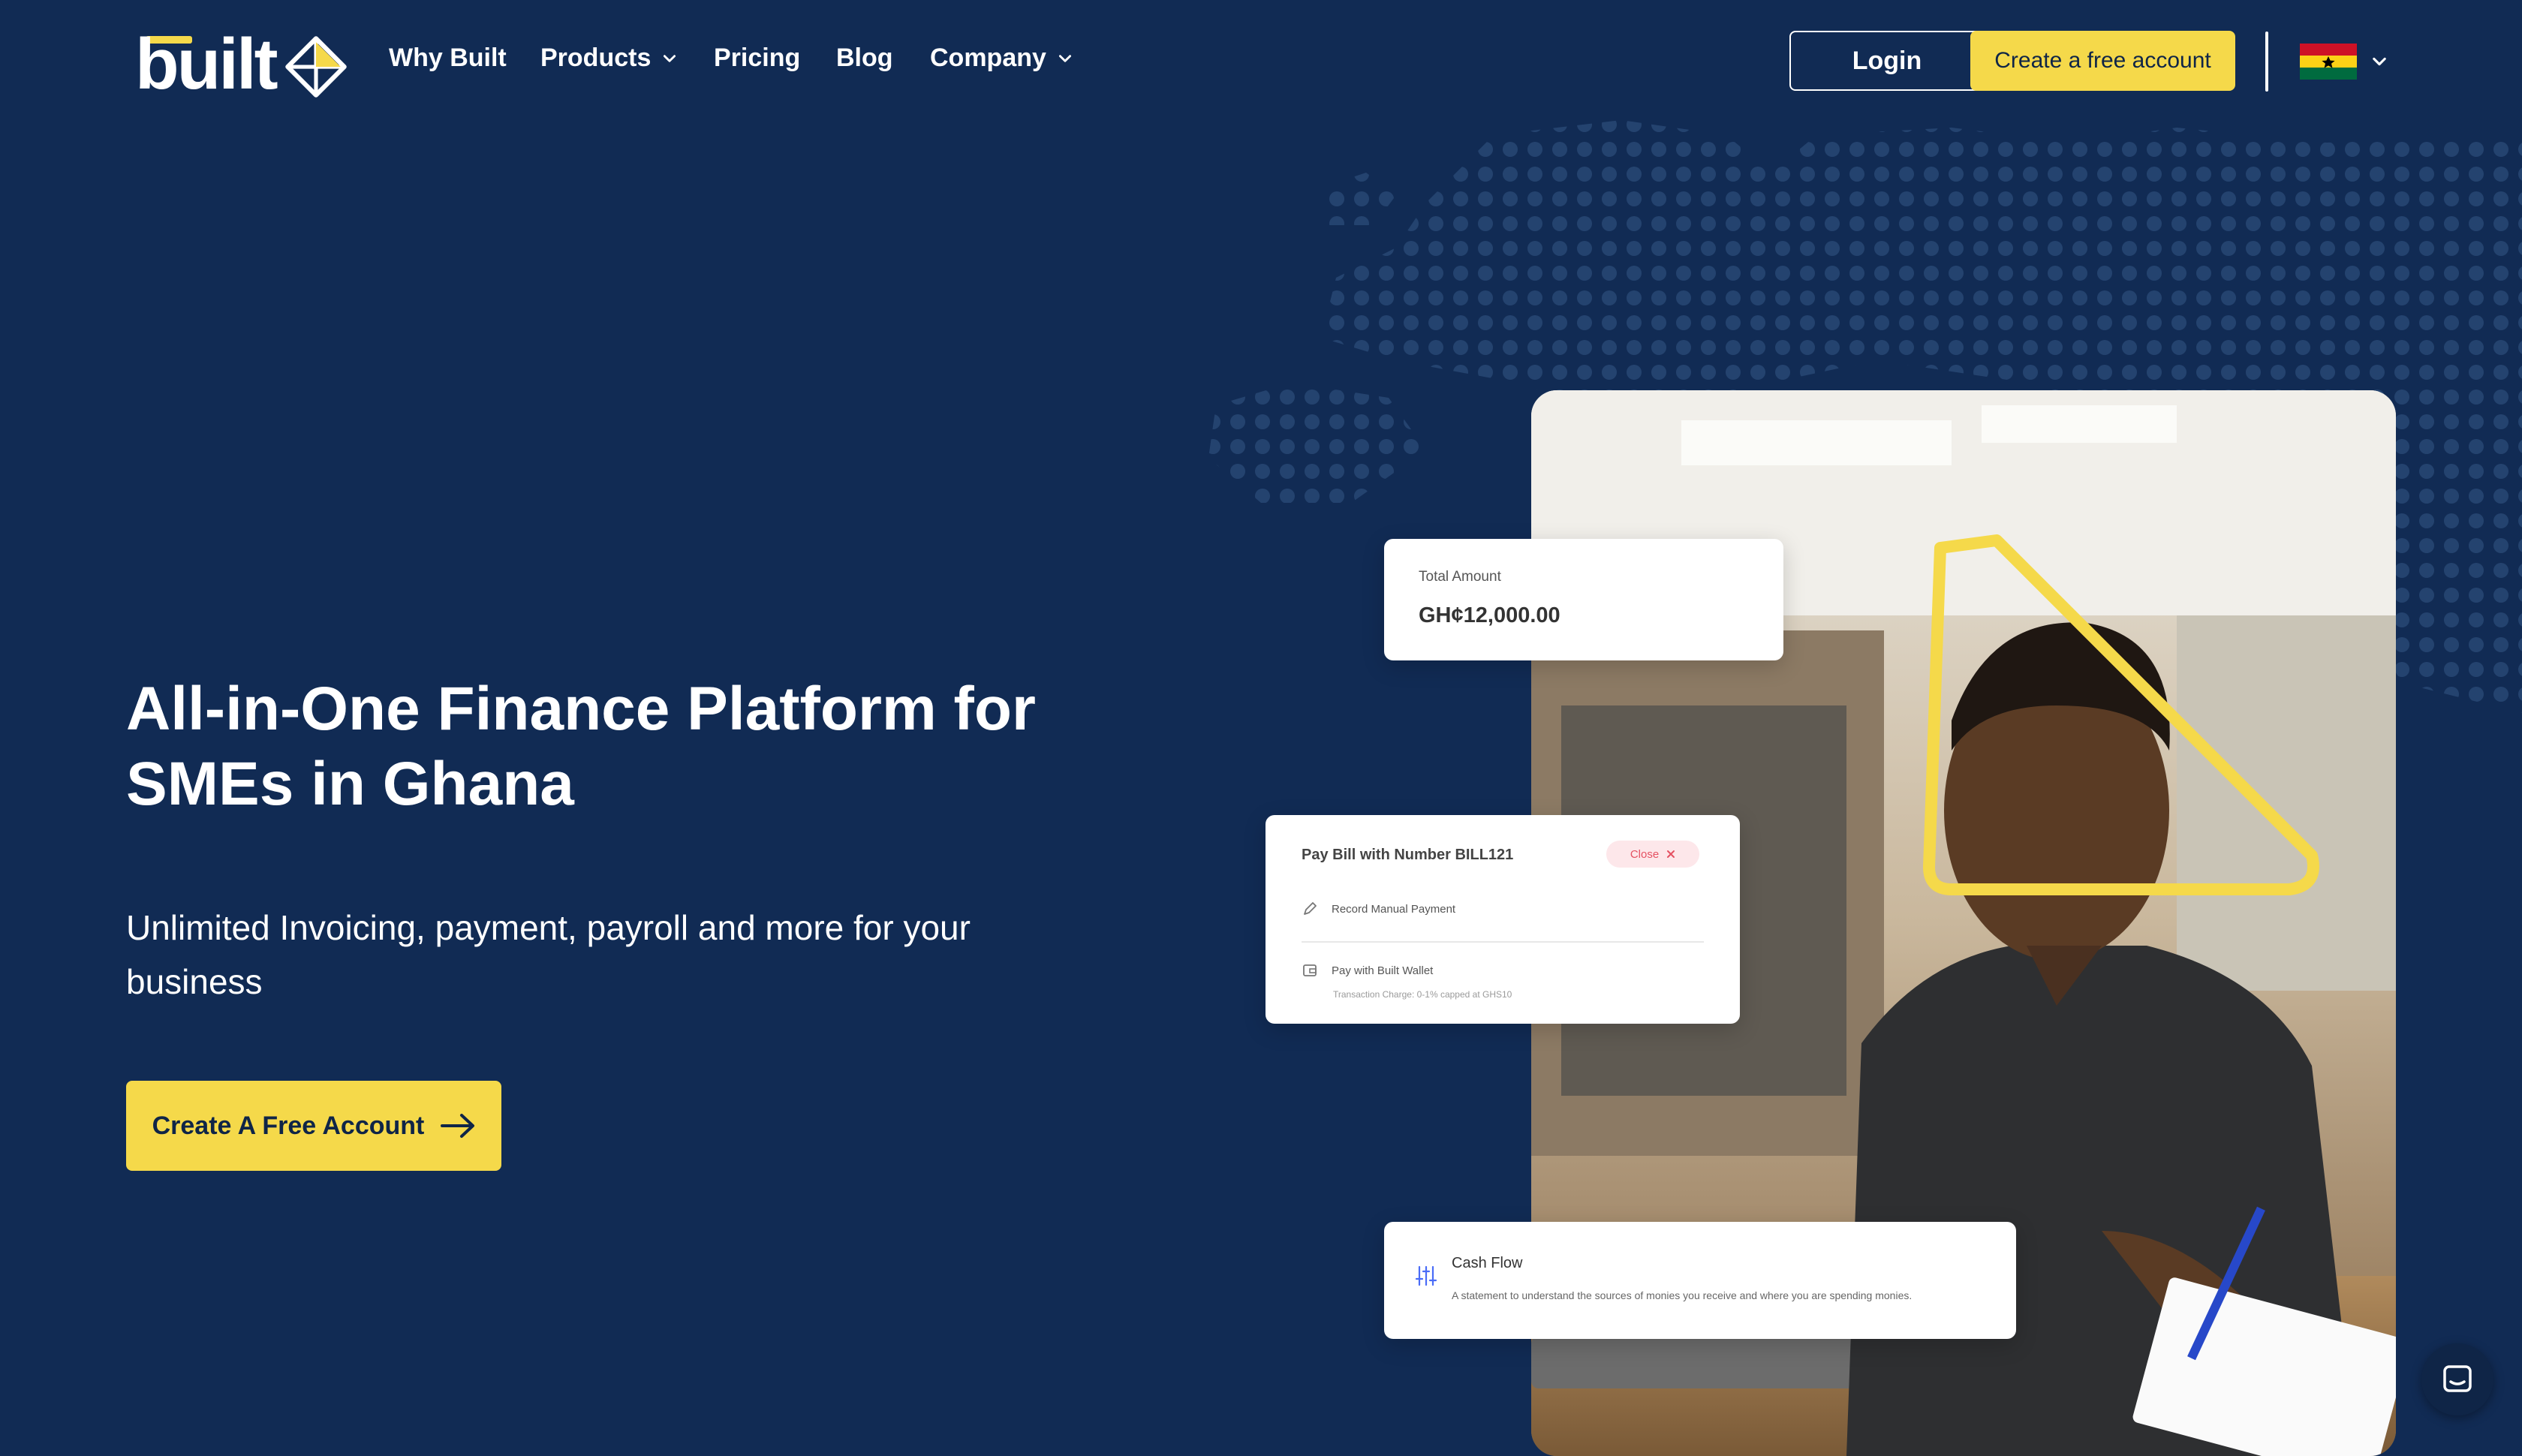  Describe the element at coordinates (1583, 599) in the screenshot. I see `total-amount-card: Total Amount GH¢12,000.00` at that location.